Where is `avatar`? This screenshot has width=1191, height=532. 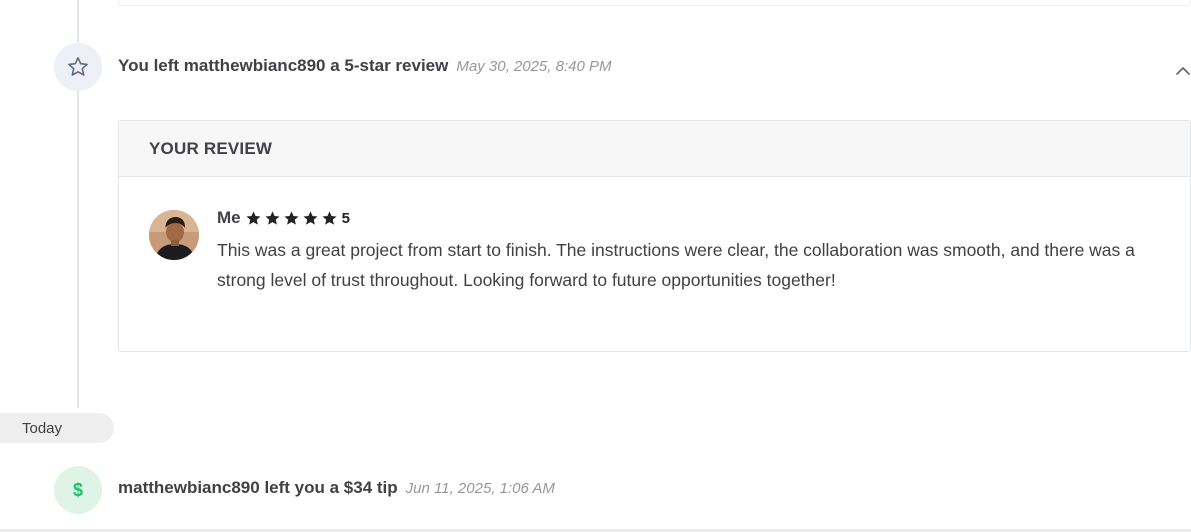 avatar is located at coordinates (174, 235).